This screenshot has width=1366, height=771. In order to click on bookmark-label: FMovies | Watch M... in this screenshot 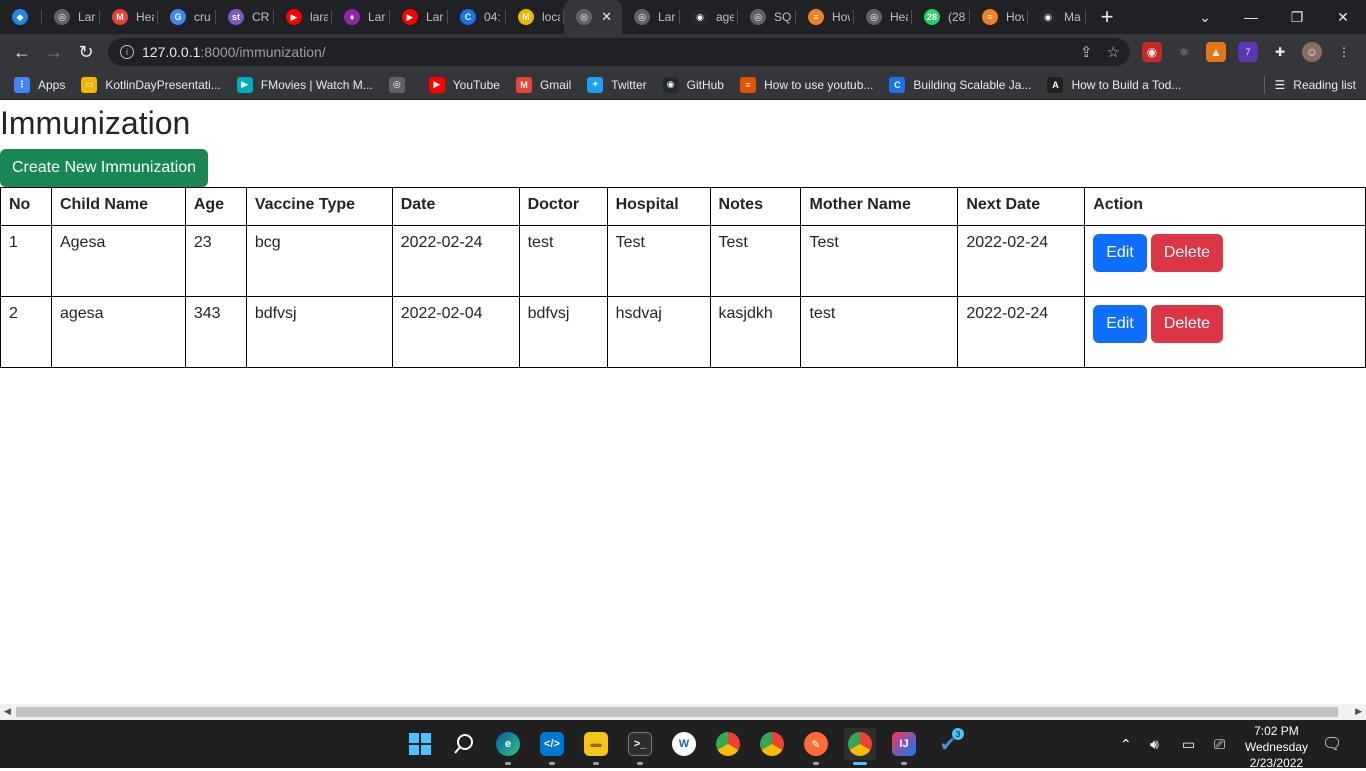, I will do `click(316, 84)`.